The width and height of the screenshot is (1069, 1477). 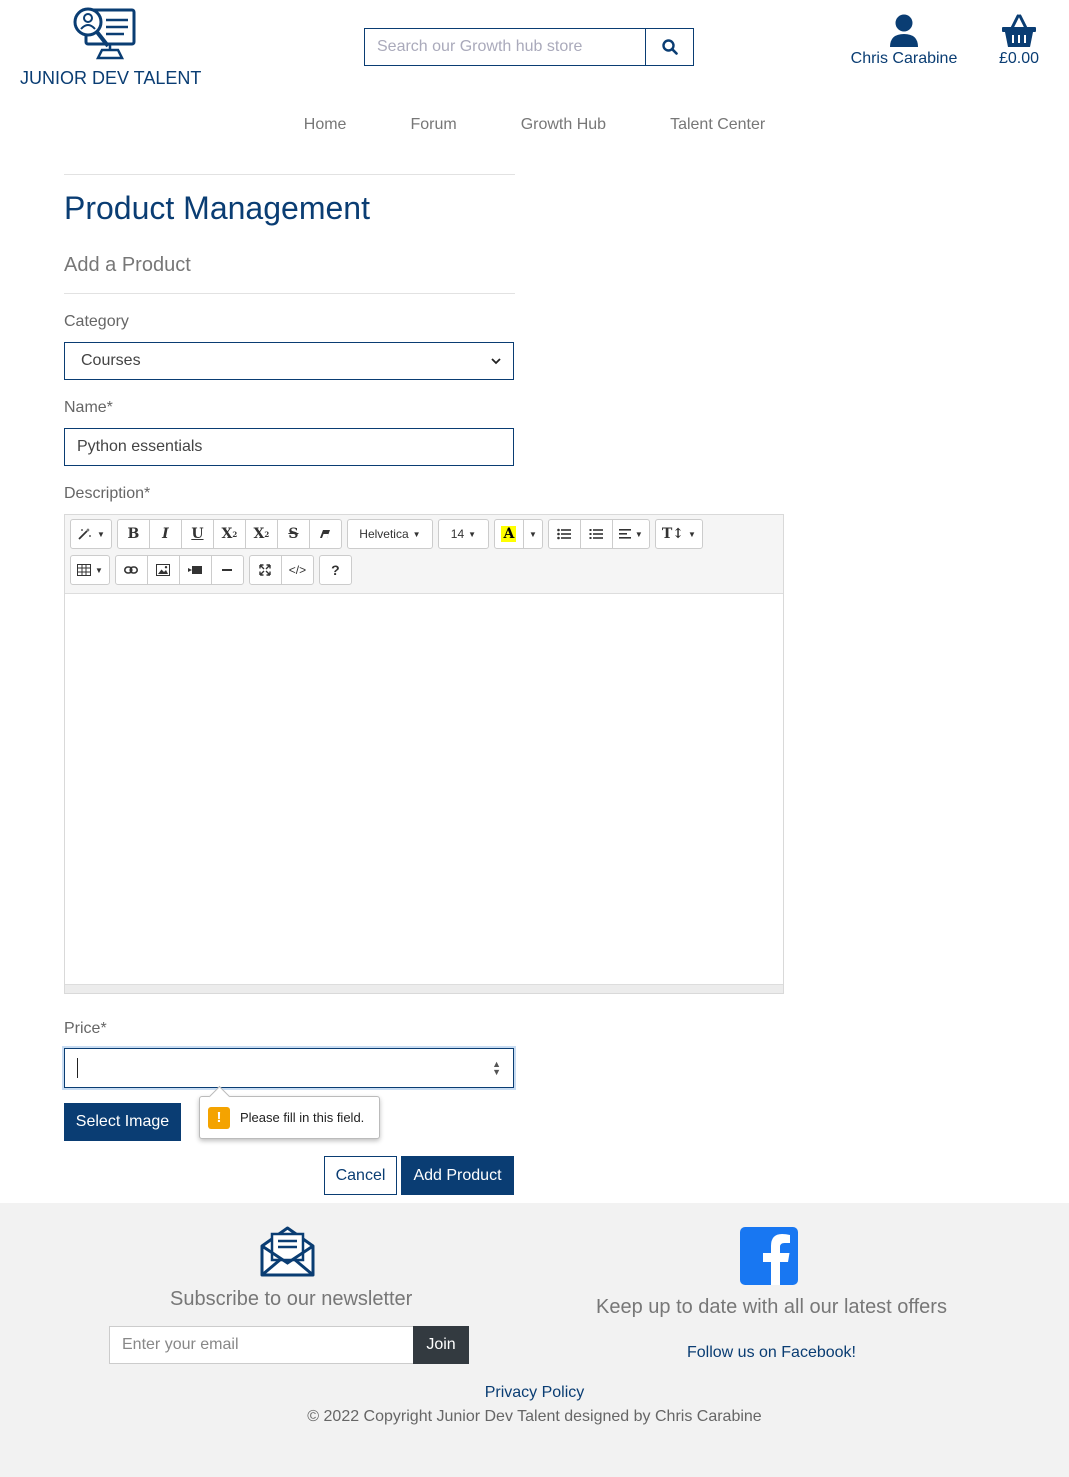 What do you see at coordinates (433, 125) in the screenshot?
I see `nav-forum: Forum` at bounding box center [433, 125].